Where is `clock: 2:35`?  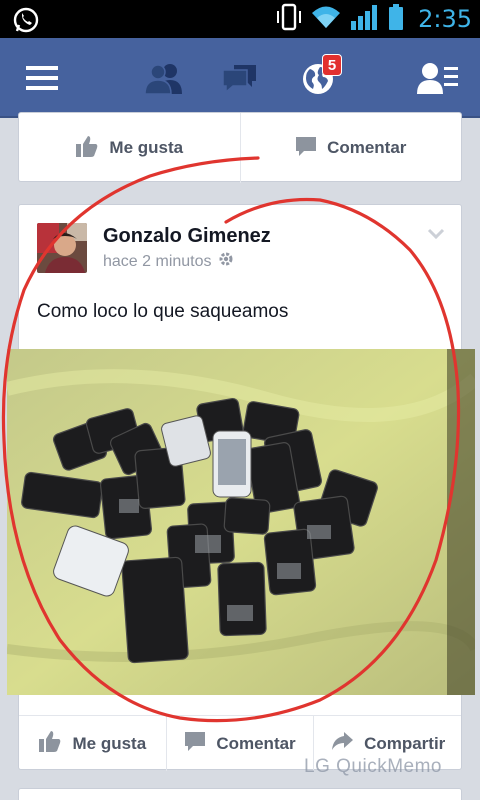 clock: 2:35 is located at coordinates (445, 19).